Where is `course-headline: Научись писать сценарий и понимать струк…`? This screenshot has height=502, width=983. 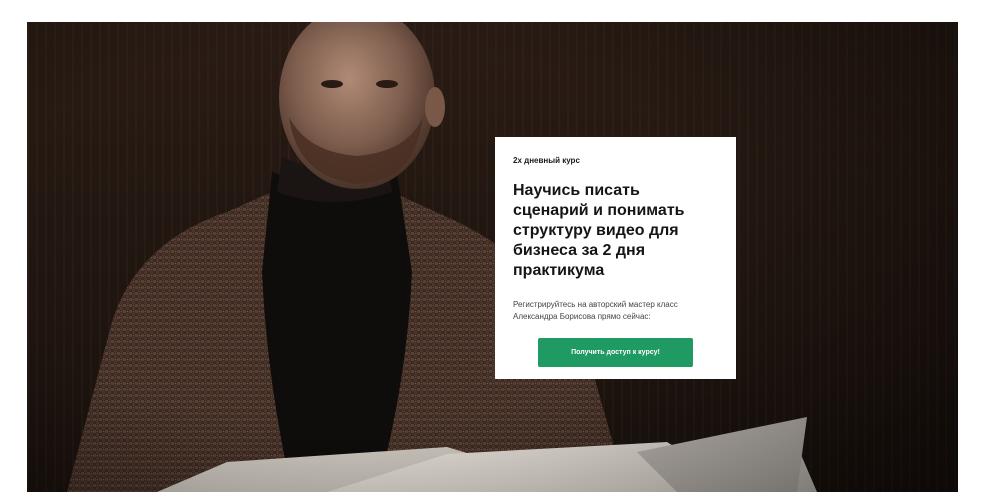
course-headline: Научись писать сценарий и понимать струк… is located at coordinates (599, 230).